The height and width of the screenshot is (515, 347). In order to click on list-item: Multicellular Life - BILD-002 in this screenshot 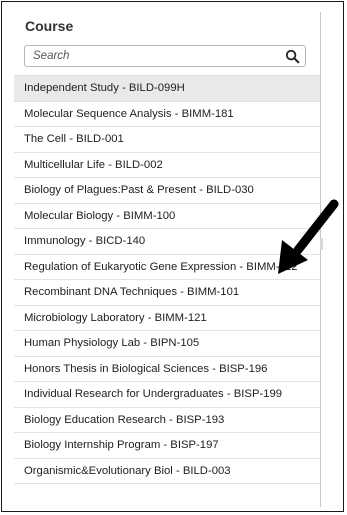, I will do `click(167, 164)`.